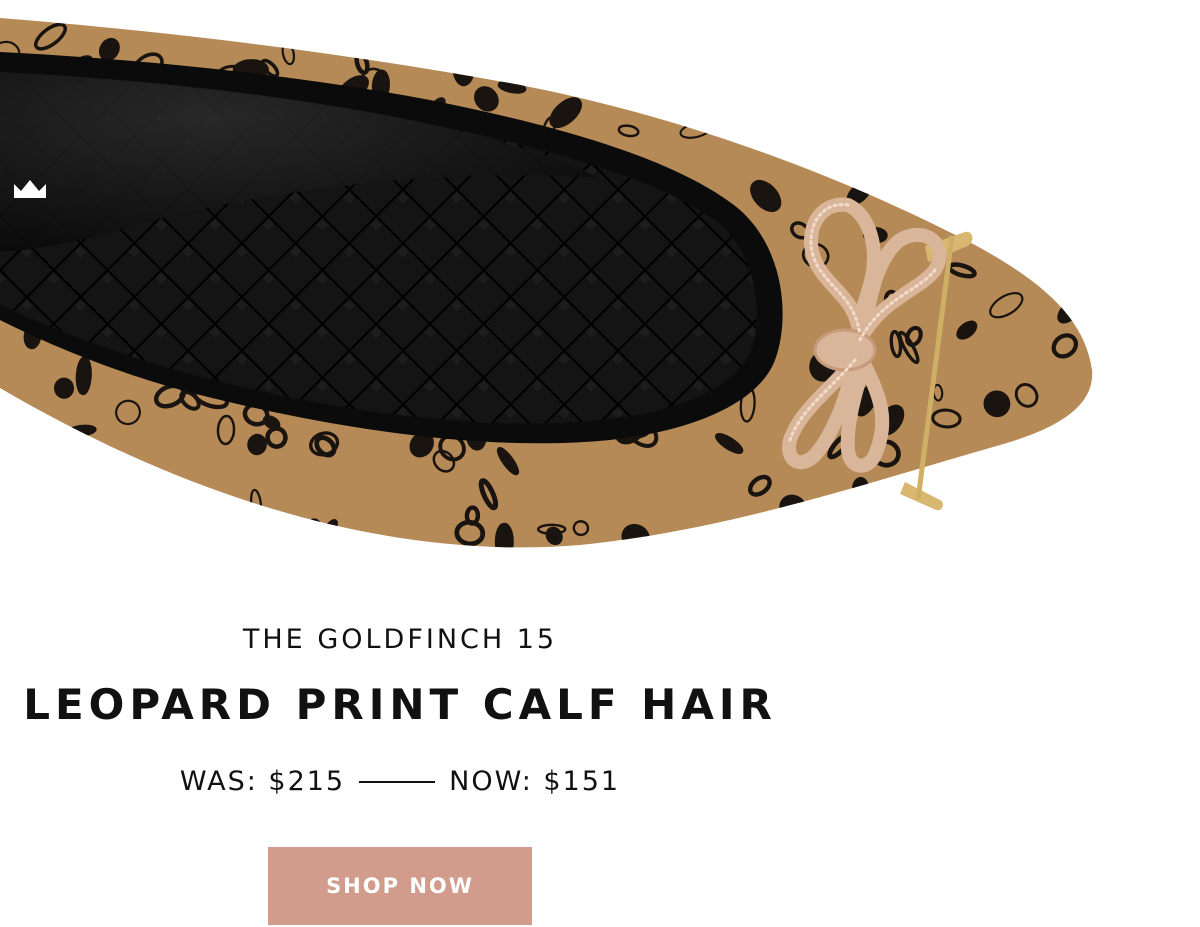  I want to click on sale-price: NOW: $151, so click(535, 781).